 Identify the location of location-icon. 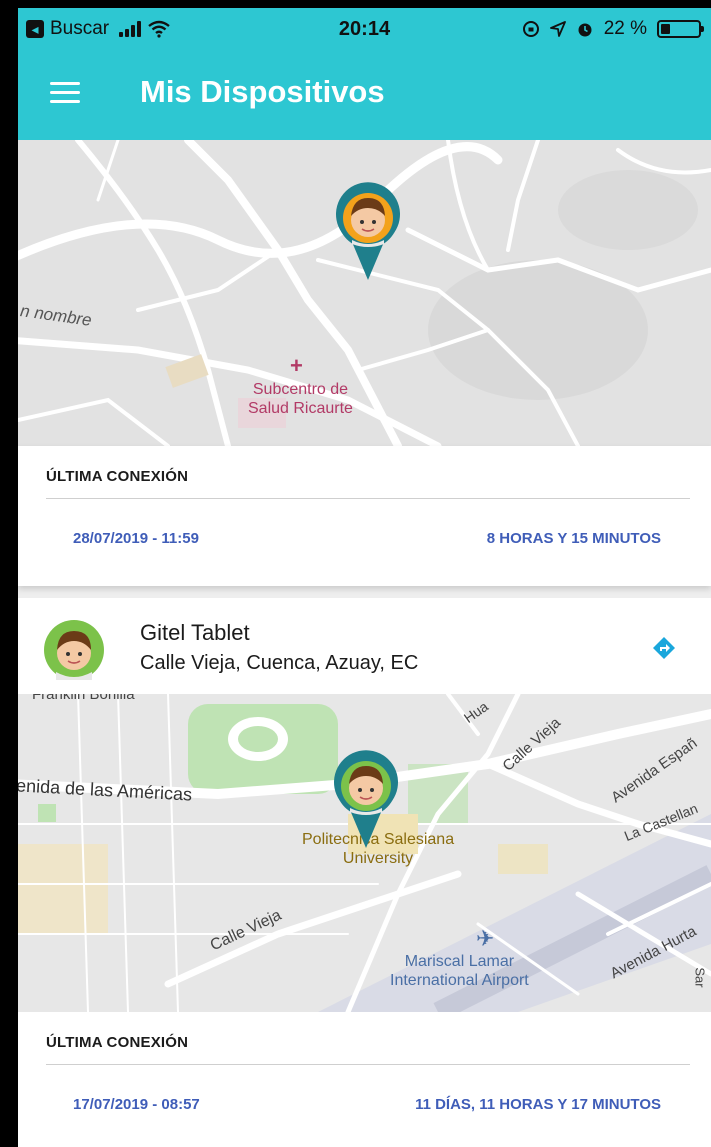
(557, 29).